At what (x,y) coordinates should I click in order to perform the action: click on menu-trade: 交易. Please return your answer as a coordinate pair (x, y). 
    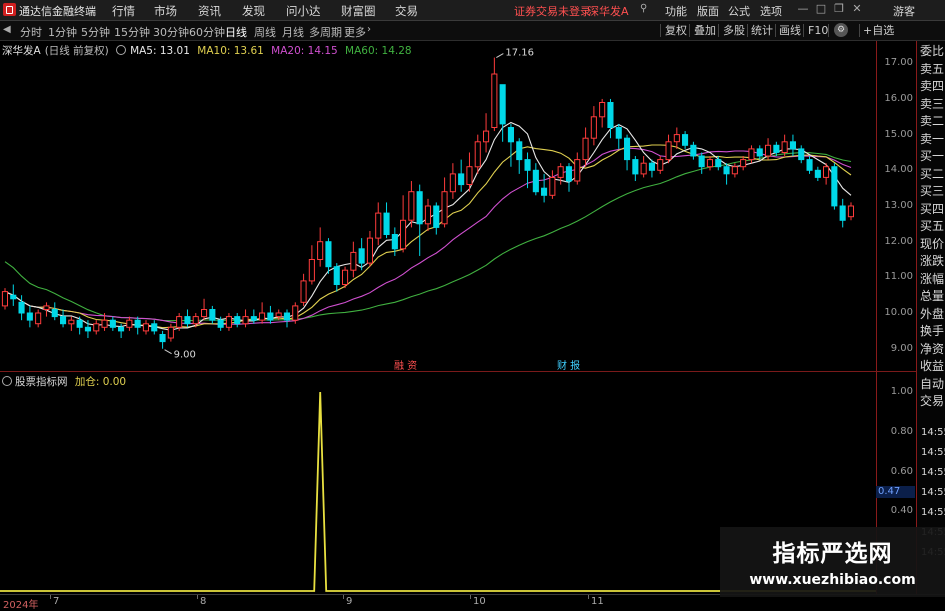
    Looking at the image, I should click on (406, 11).